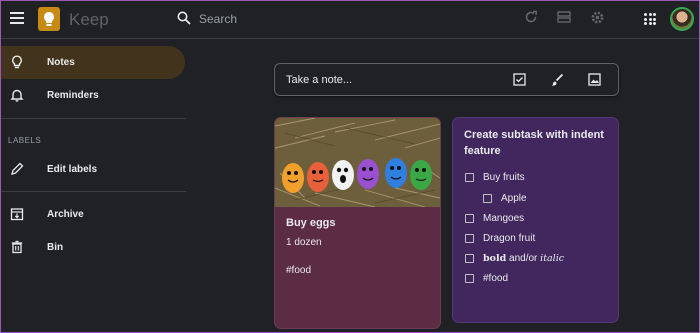 Image resolution: width=700 pixels, height=333 pixels. I want to click on checklist-subitem: Apple, so click(505, 198).